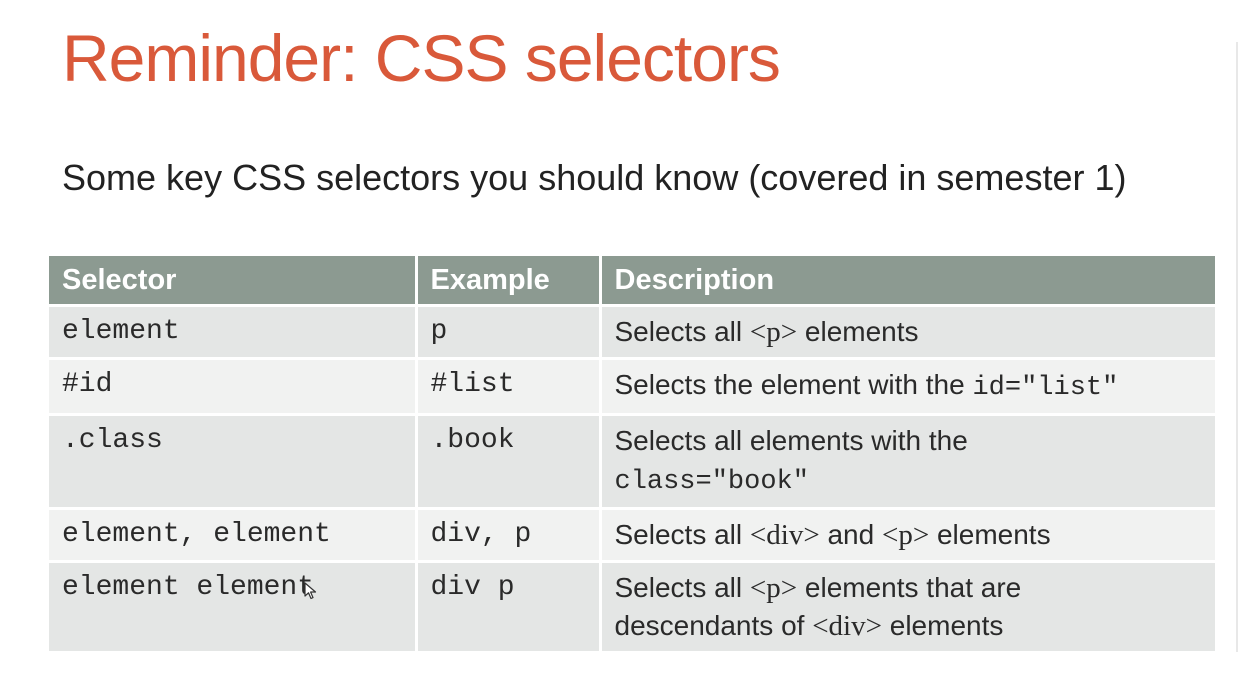 Image resolution: width=1242 pixels, height=697 pixels. I want to click on example-cell: p, so click(509, 332).